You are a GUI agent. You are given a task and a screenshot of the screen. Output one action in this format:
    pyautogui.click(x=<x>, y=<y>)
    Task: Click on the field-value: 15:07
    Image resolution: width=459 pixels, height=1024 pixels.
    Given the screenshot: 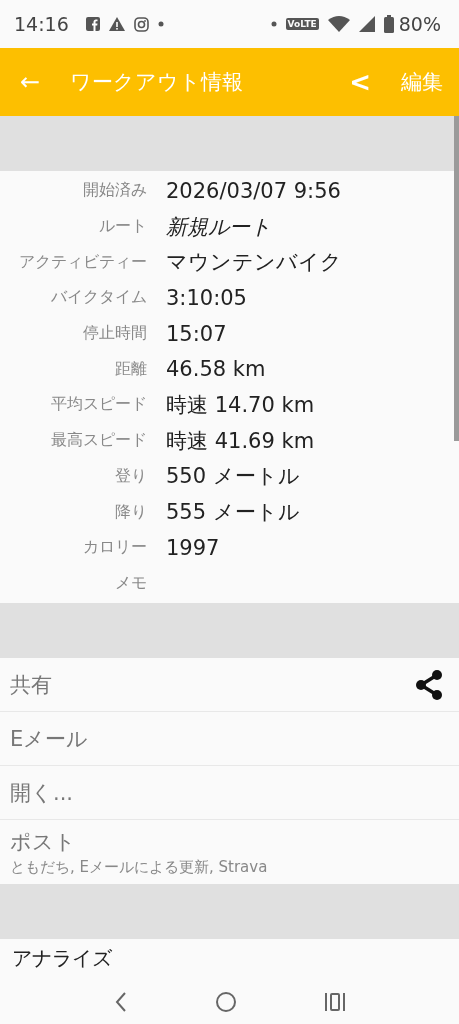 What is the action you would take?
    pyautogui.click(x=196, y=333)
    